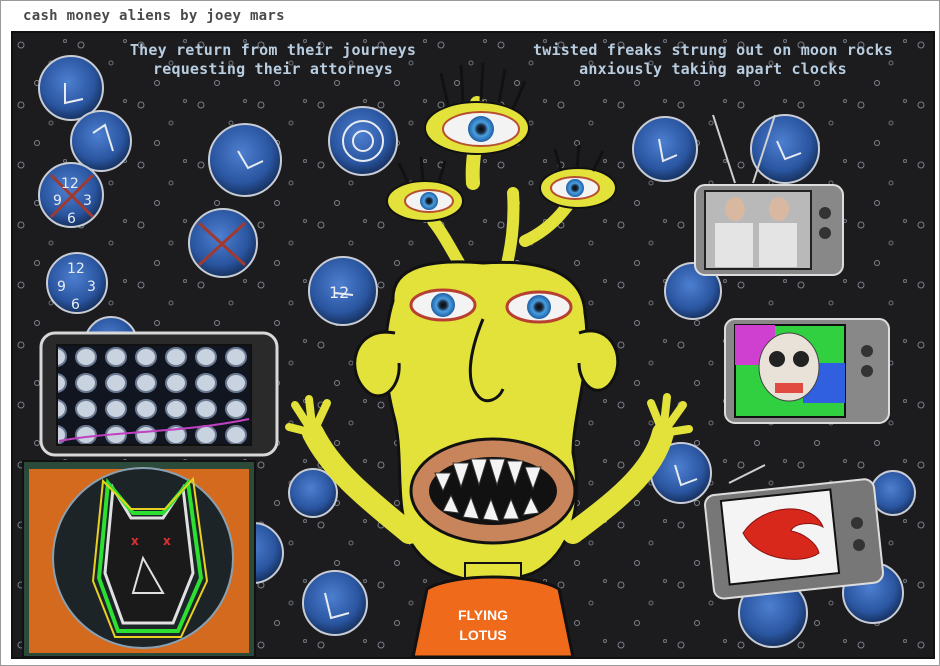 This screenshot has width=940, height=666. I want to click on tv-right-middle, so click(807, 371).